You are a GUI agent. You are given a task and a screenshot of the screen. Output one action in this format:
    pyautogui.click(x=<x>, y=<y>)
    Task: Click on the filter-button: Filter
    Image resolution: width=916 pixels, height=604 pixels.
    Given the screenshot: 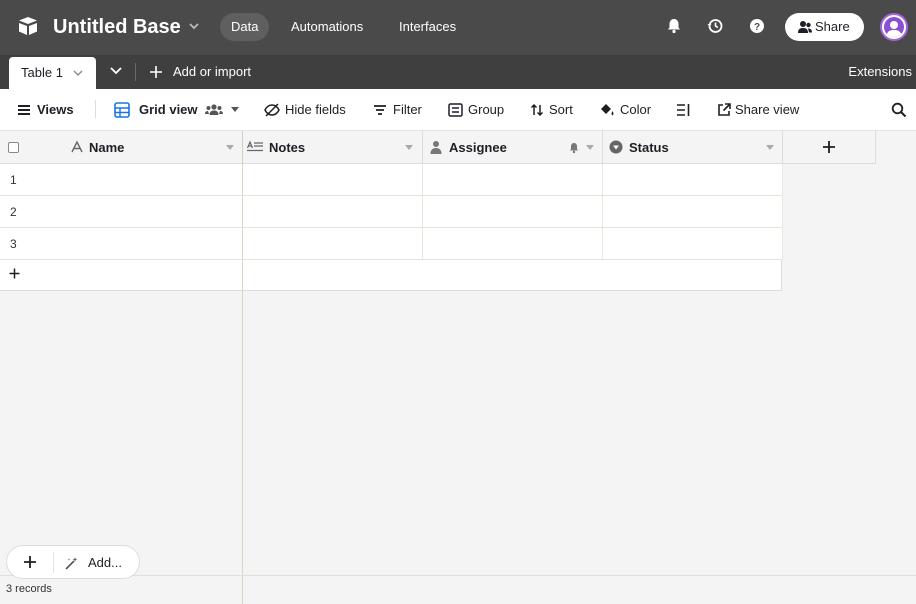 What is the action you would take?
    pyautogui.click(x=397, y=110)
    